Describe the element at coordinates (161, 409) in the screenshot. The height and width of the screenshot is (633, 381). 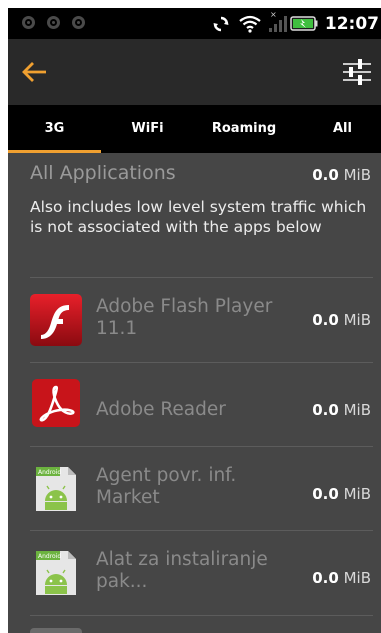
I see `app-name: Adobe Reader` at that location.